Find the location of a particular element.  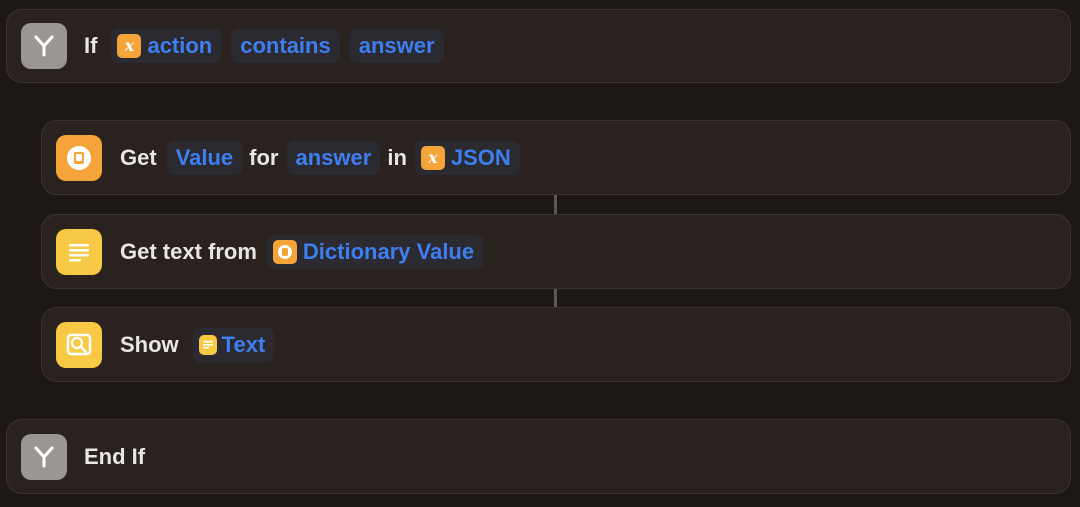

dictionary-value-token: Dictionary Value is located at coordinates (375, 251).